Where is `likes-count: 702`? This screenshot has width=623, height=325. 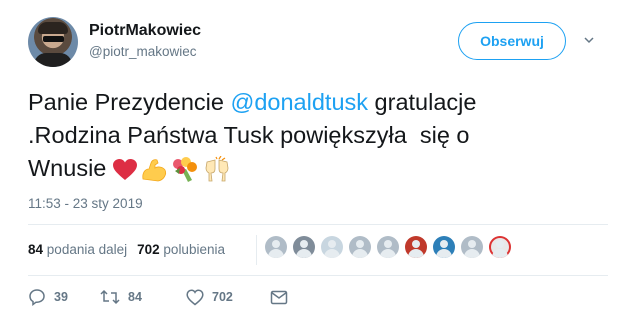 likes-count: 702 is located at coordinates (148, 249).